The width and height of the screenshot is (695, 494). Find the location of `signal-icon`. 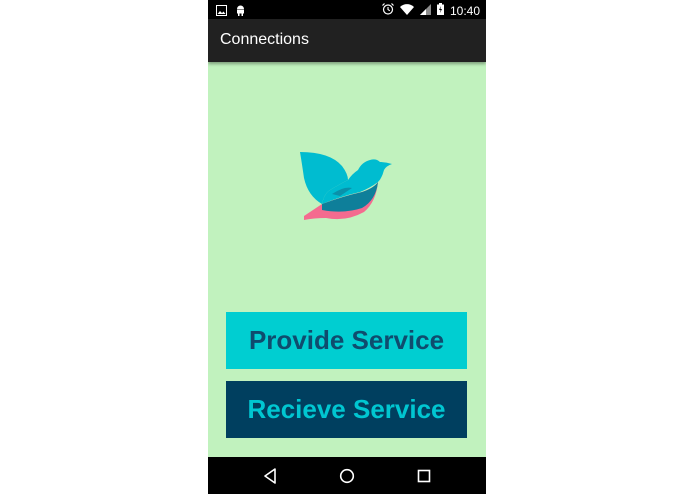

signal-icon is located at coordinates (425, 11).